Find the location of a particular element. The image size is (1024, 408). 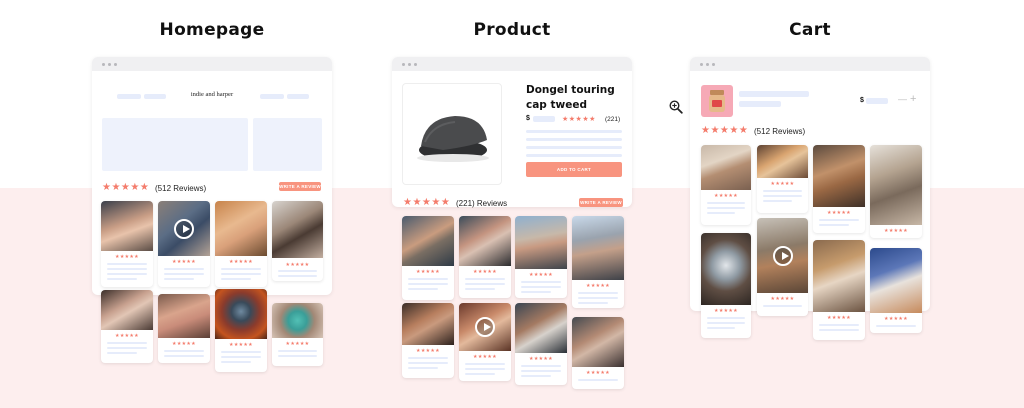

product-rating-count: (221) is located at coordinates (613, 119).